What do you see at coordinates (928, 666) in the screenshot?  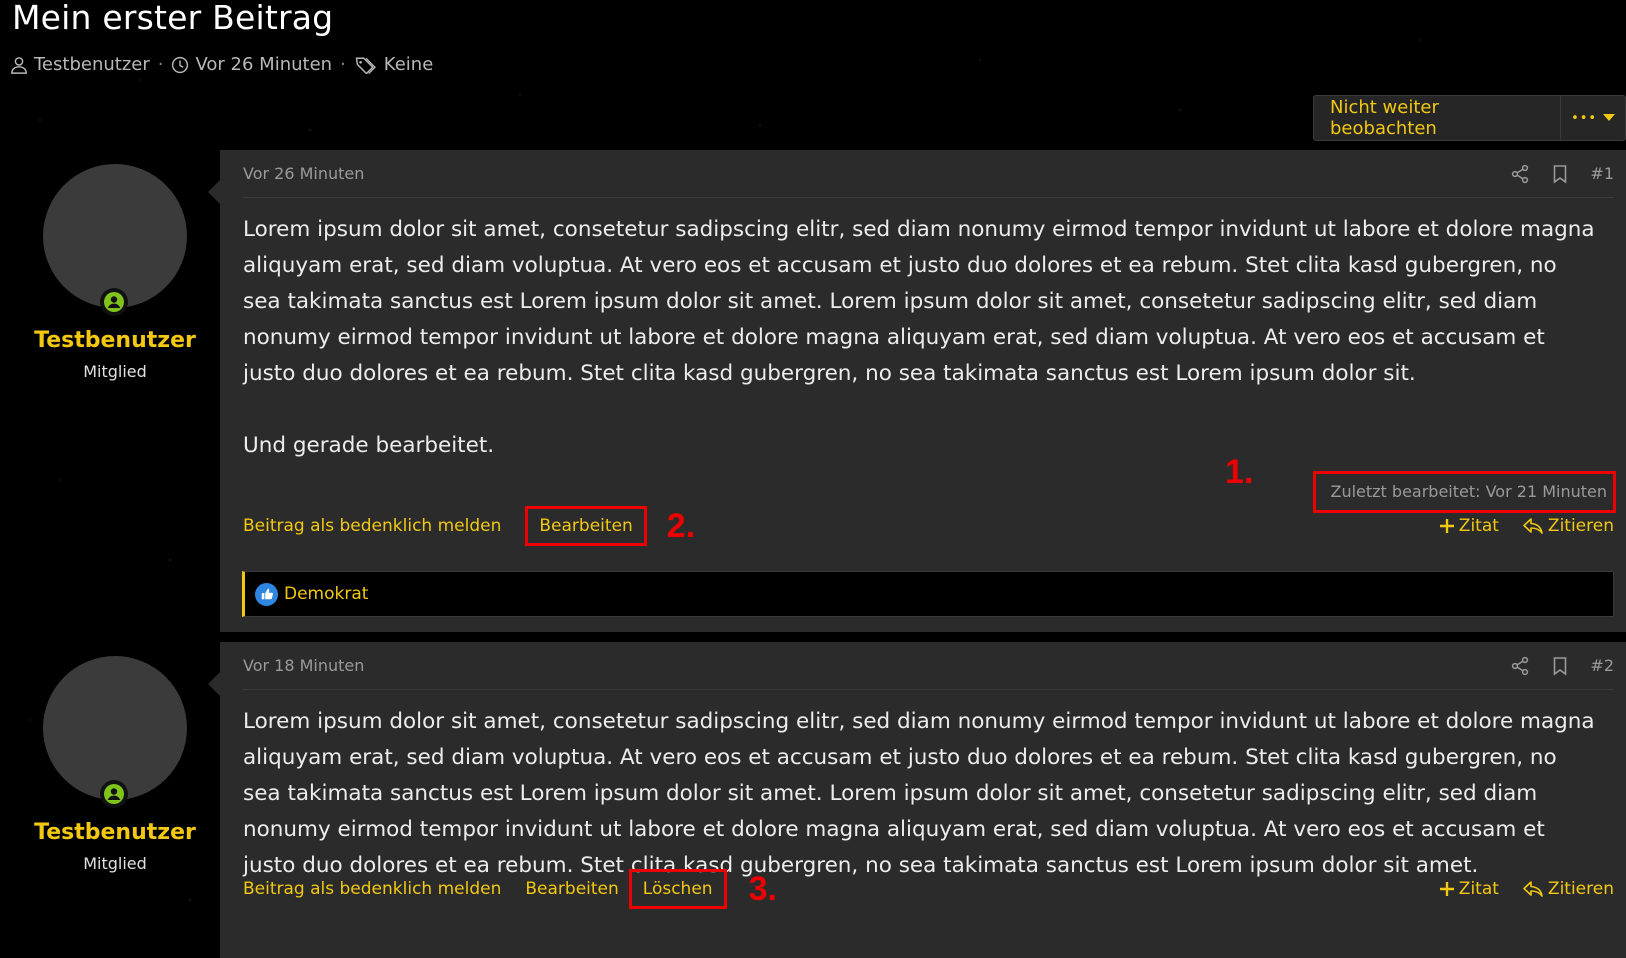 I see `post-header: Vor 18 Minuten #2` at bounding box center [928, 666].